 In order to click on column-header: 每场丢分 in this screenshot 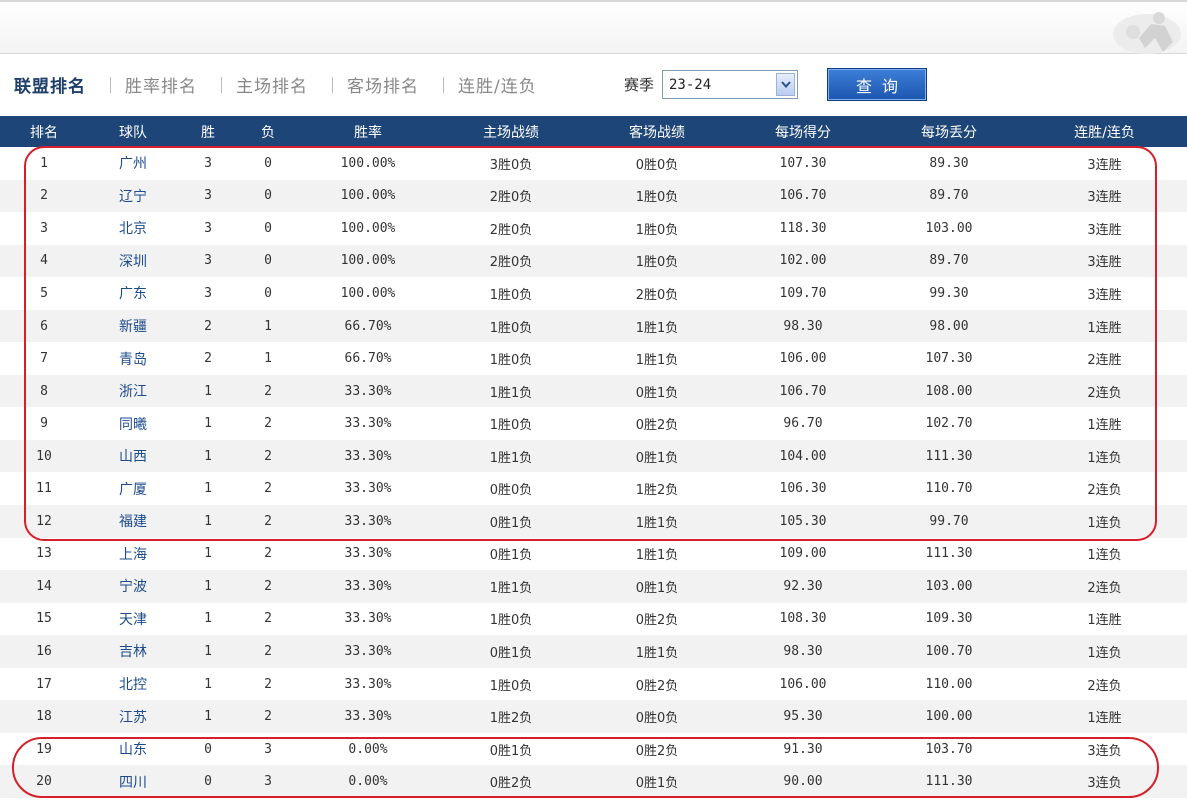, I will do `click(949, 132)`.